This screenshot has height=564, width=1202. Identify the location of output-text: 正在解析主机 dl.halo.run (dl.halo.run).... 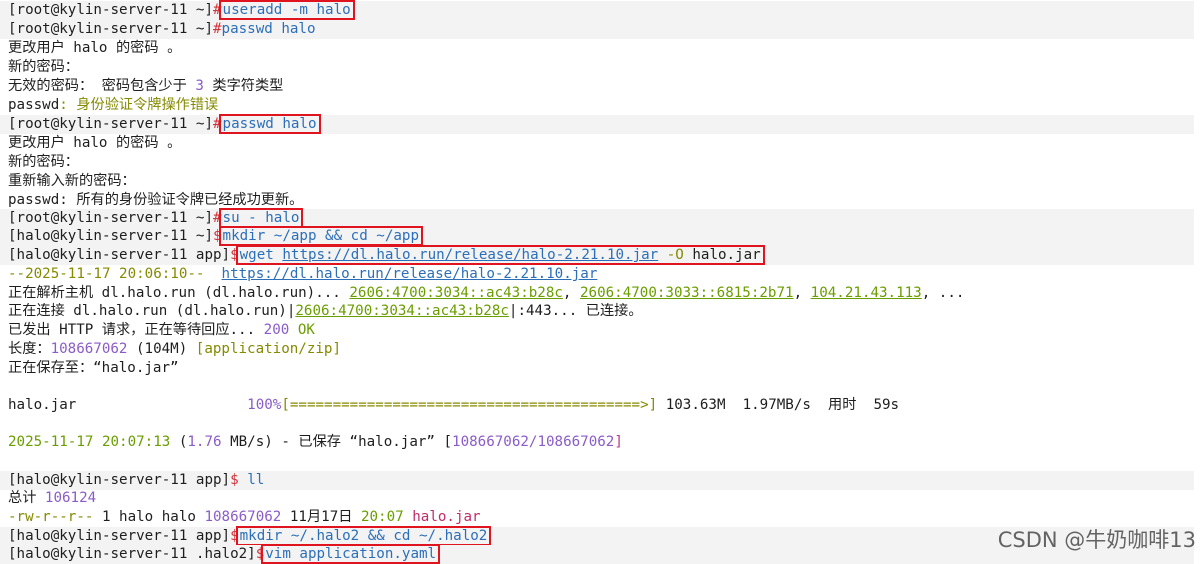
(179, 293).